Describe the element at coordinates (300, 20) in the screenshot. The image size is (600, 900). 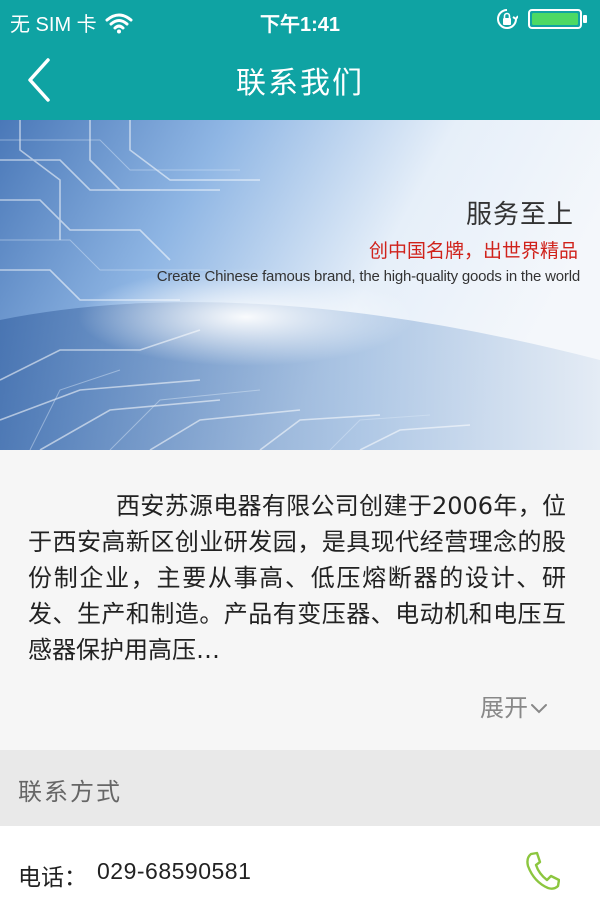
I see `status-bar: 无 SIM 卡 下午1:41` at that location.